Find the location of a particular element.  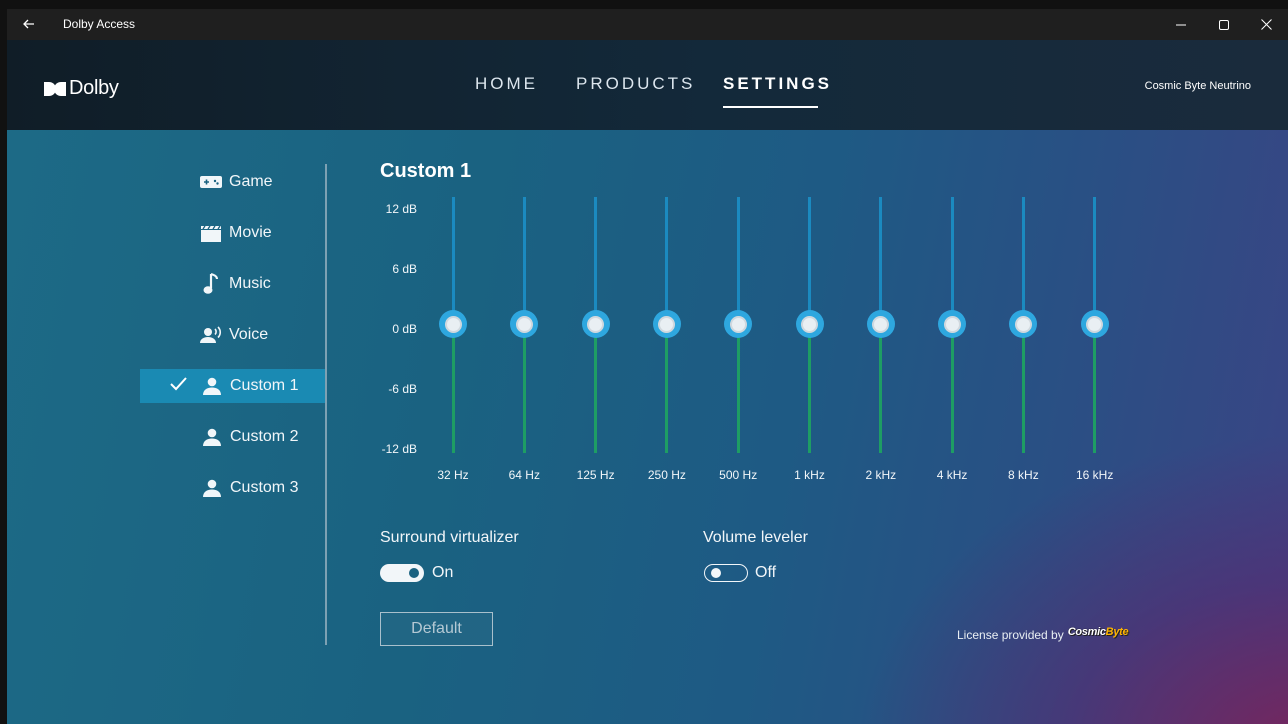

sidebar-item-custom-3: Custom 3 is located at coordinates (232, 488).